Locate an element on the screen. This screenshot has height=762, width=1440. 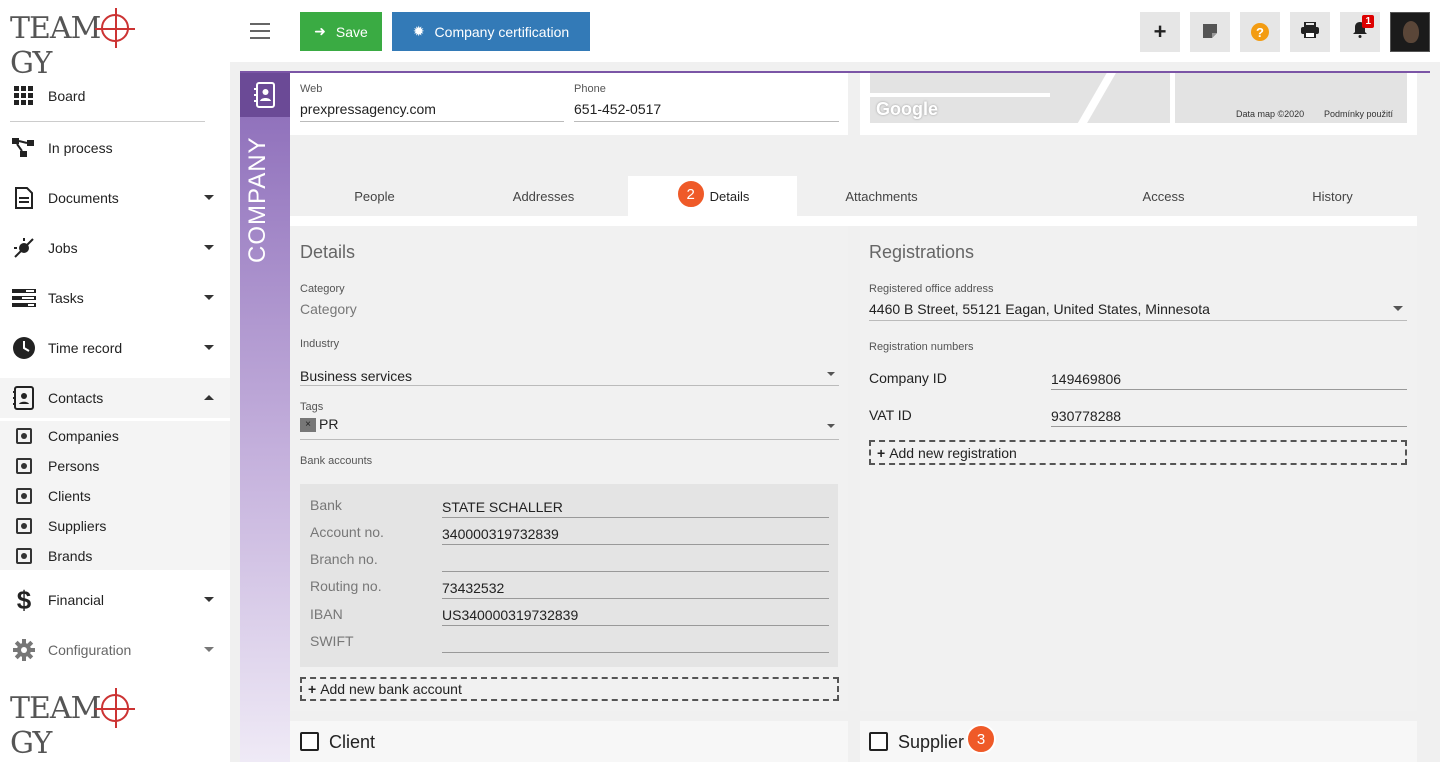
plus-icon: + is located at coordinates (312, 689).